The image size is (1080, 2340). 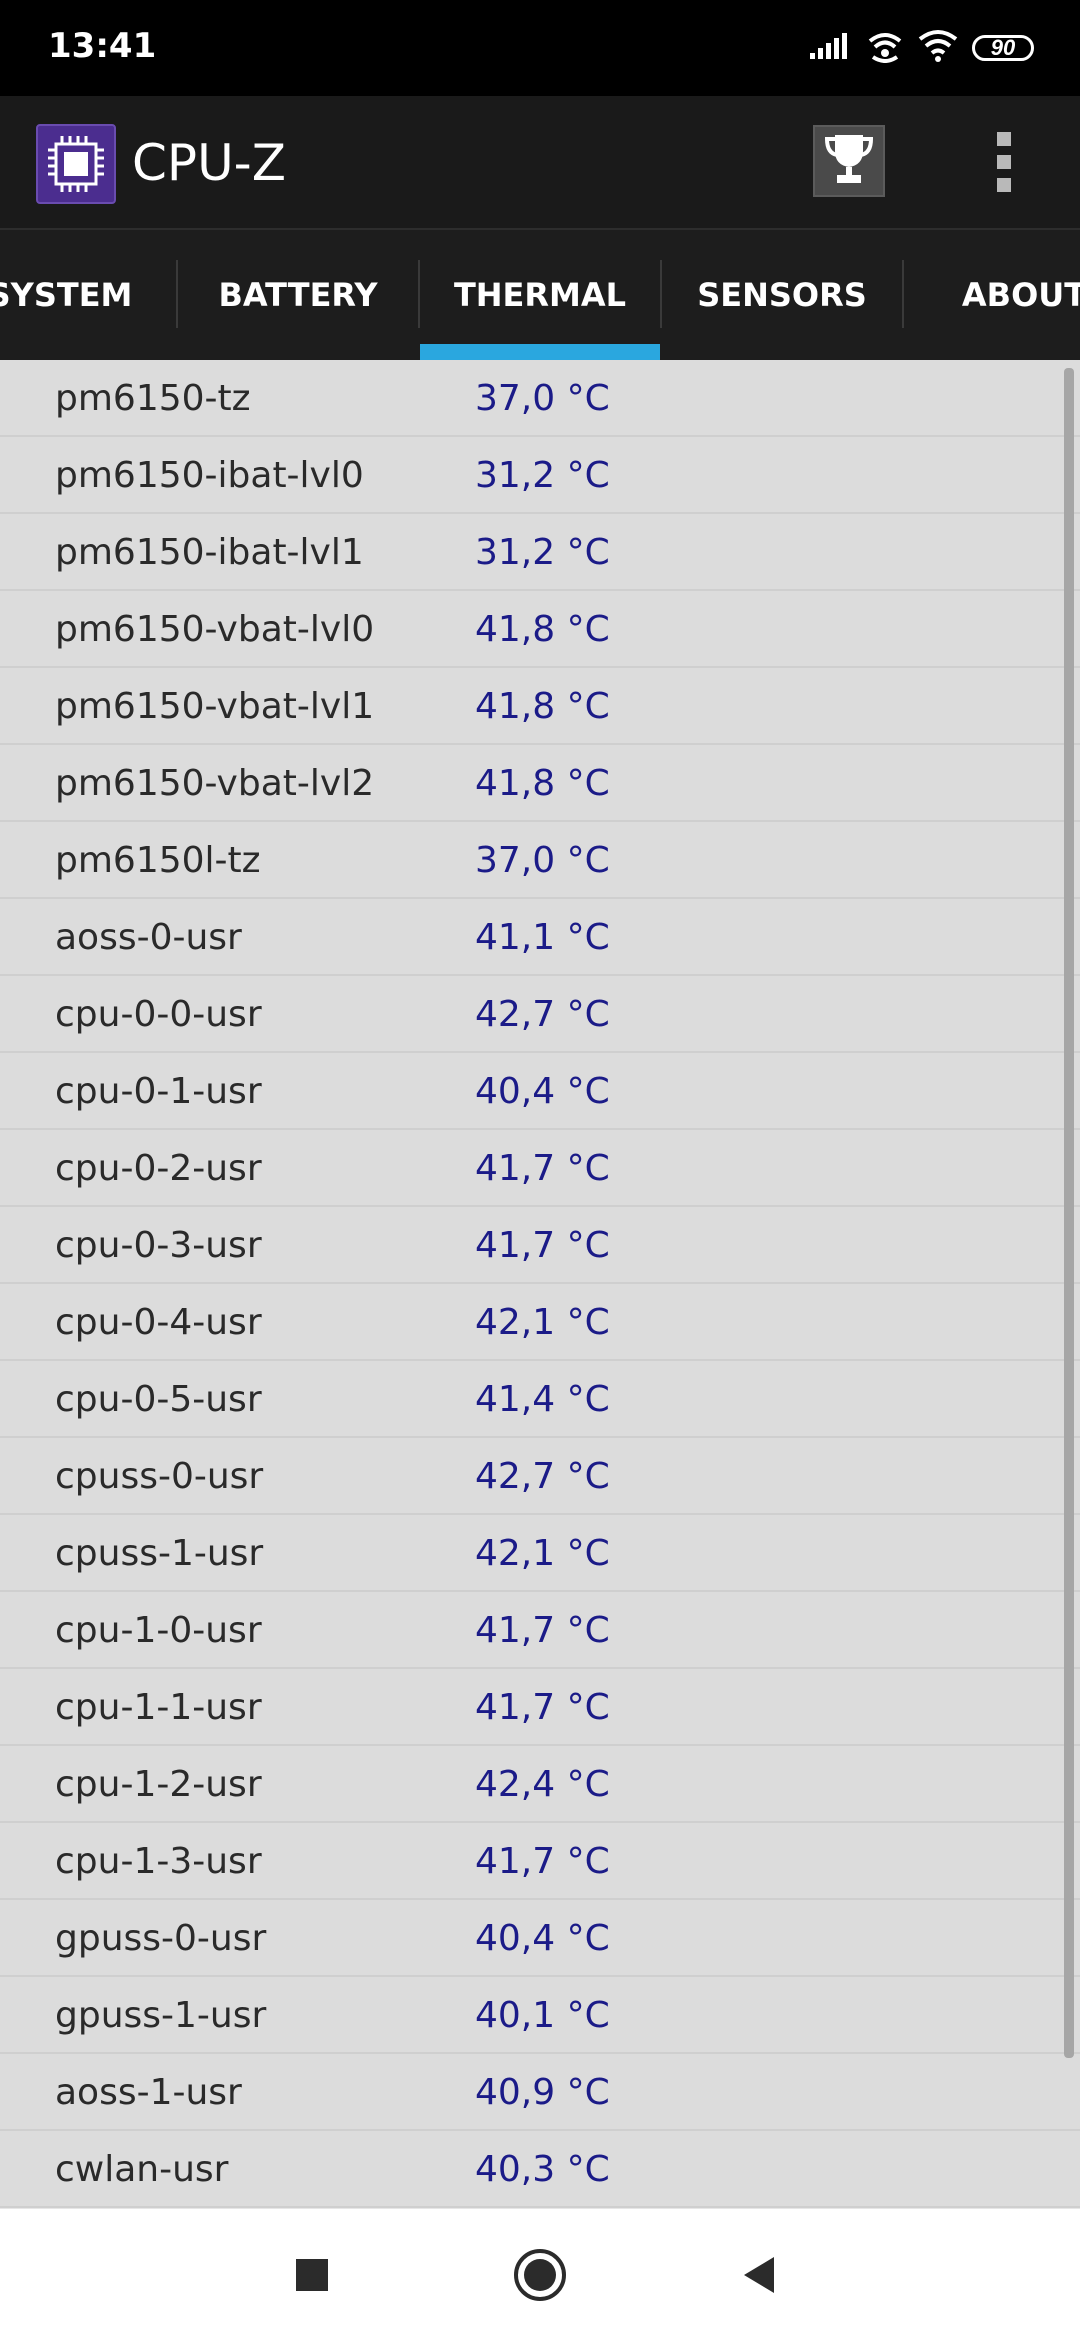 What do you see at coordinates (540, 352) in the screenshot?
I see `active-tab-indicator` at bounding box center [540, 352].